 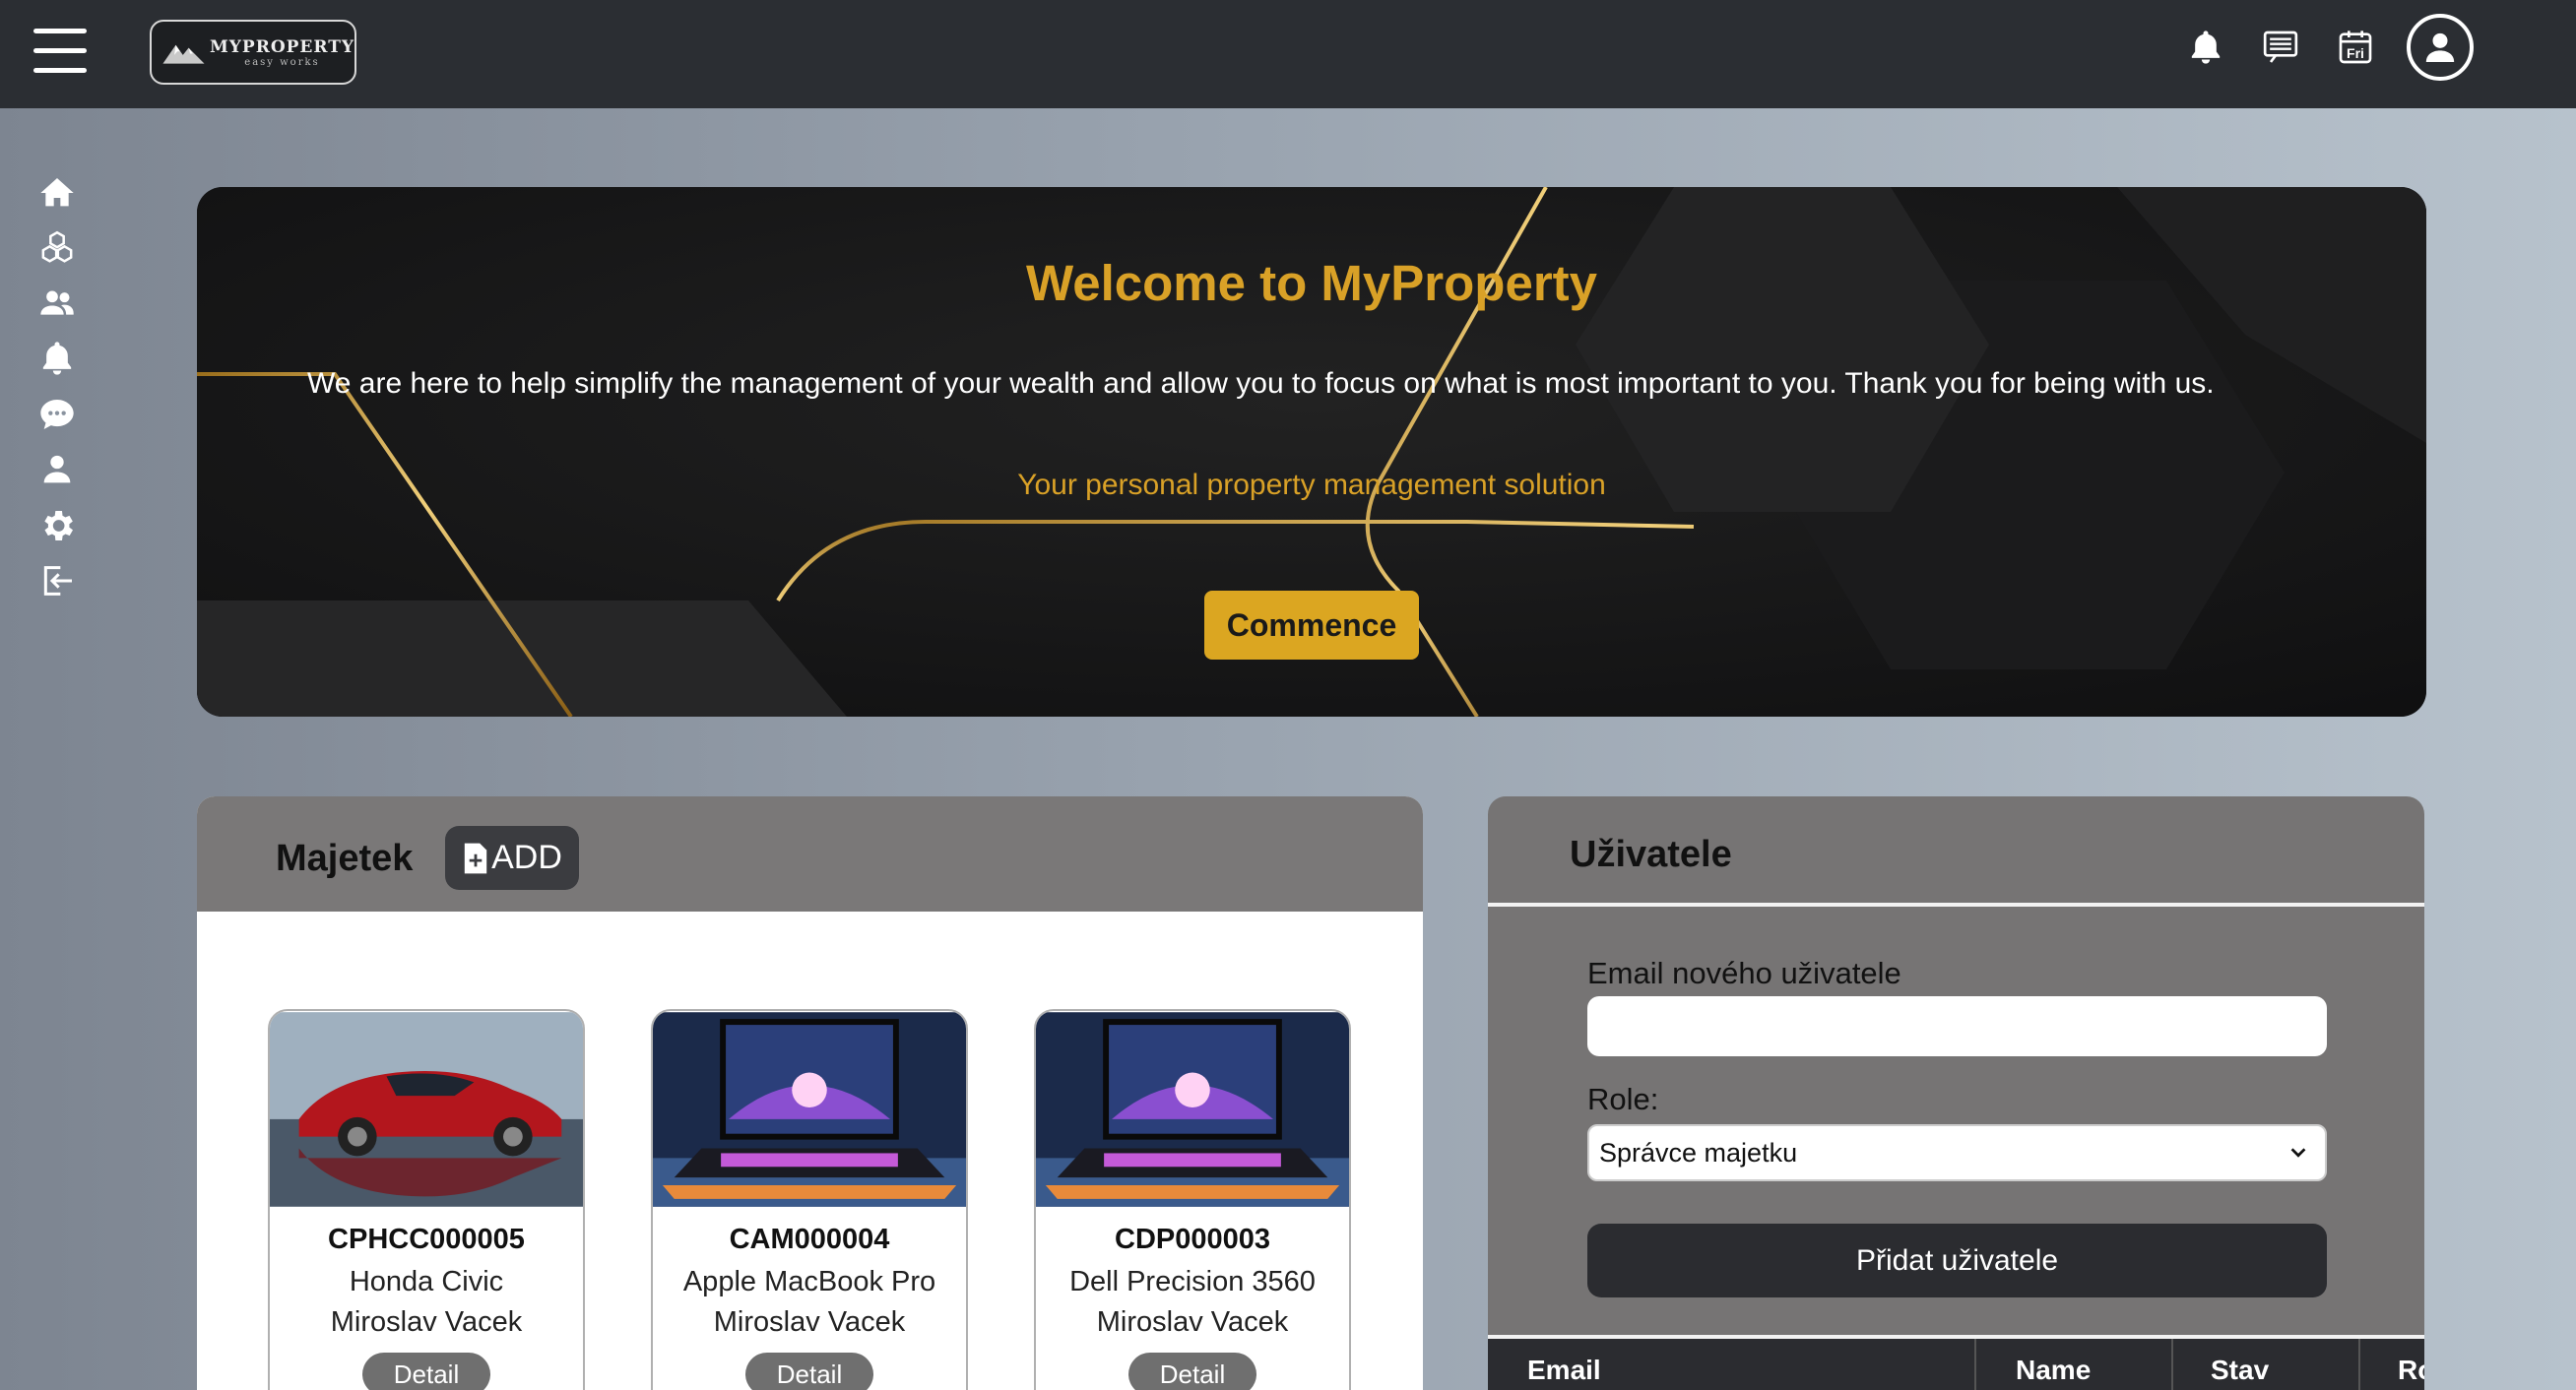 What do you see at coordinates (2411, 1371) in the screenshot?
I see `column-header-role: Ro` at bounding box center [2411, 1371].